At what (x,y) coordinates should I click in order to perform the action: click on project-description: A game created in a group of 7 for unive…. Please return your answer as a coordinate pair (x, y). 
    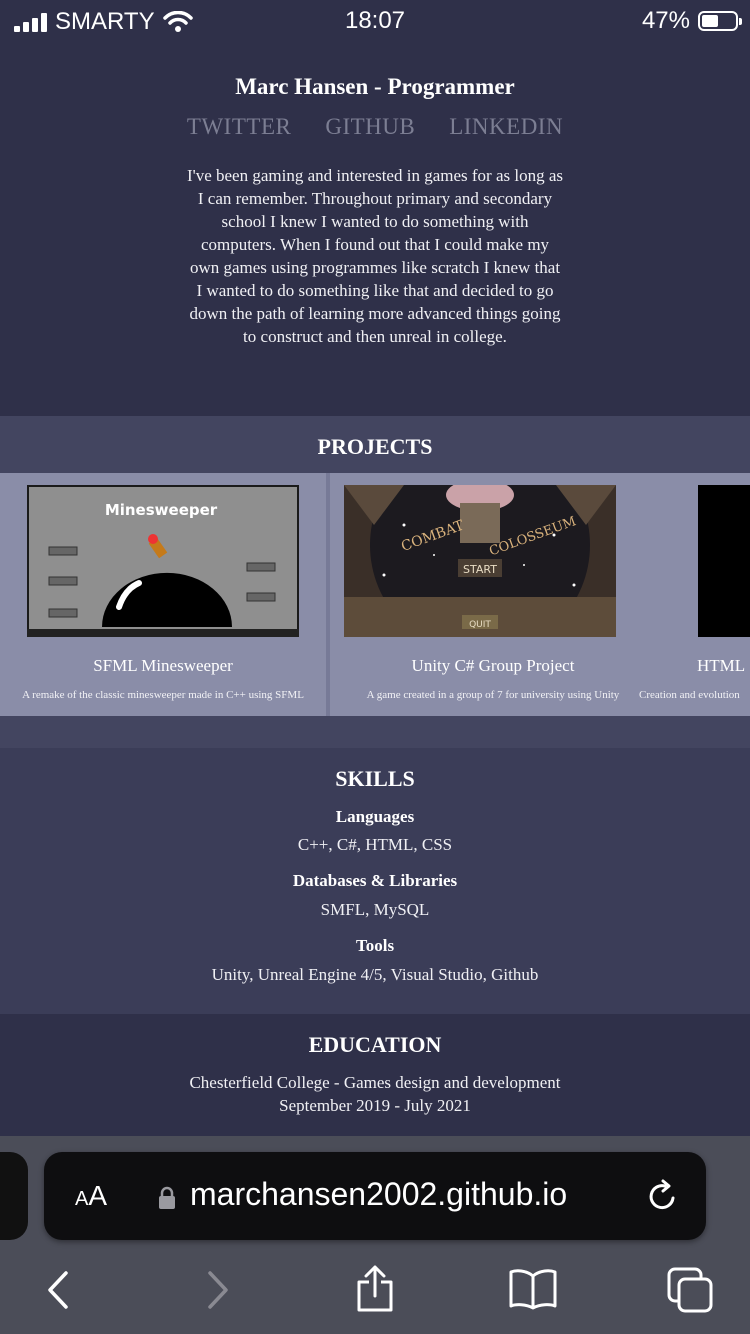
    Looking at the image, I should click on (493, 695).